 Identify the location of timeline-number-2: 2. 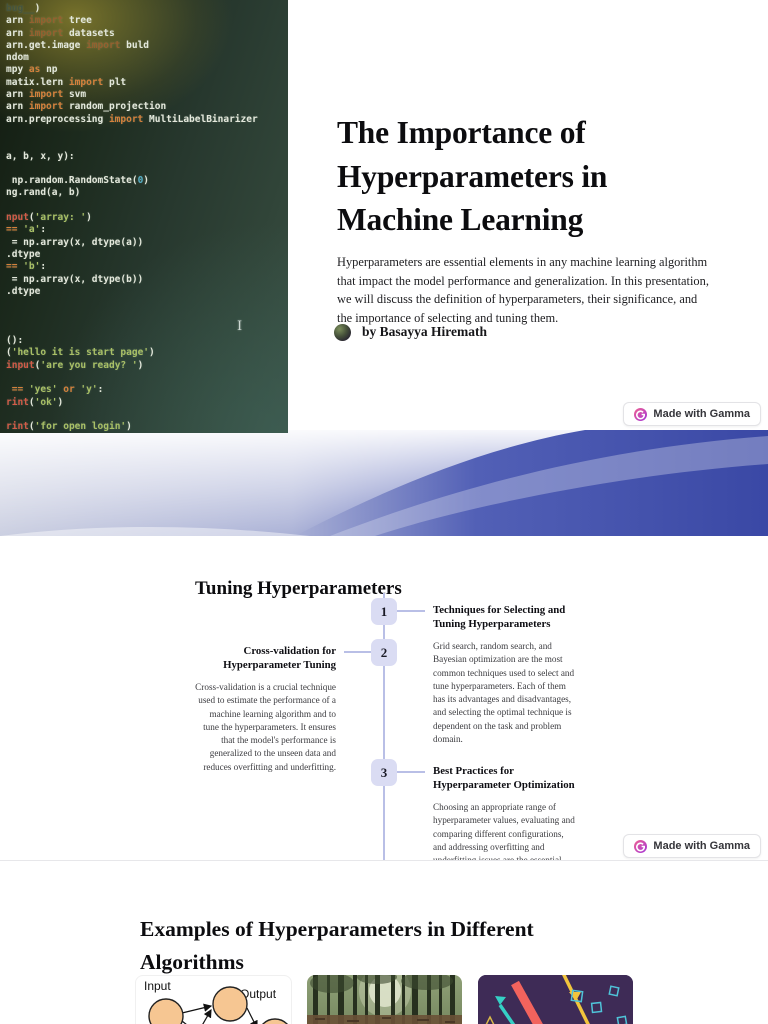
(384, 652).